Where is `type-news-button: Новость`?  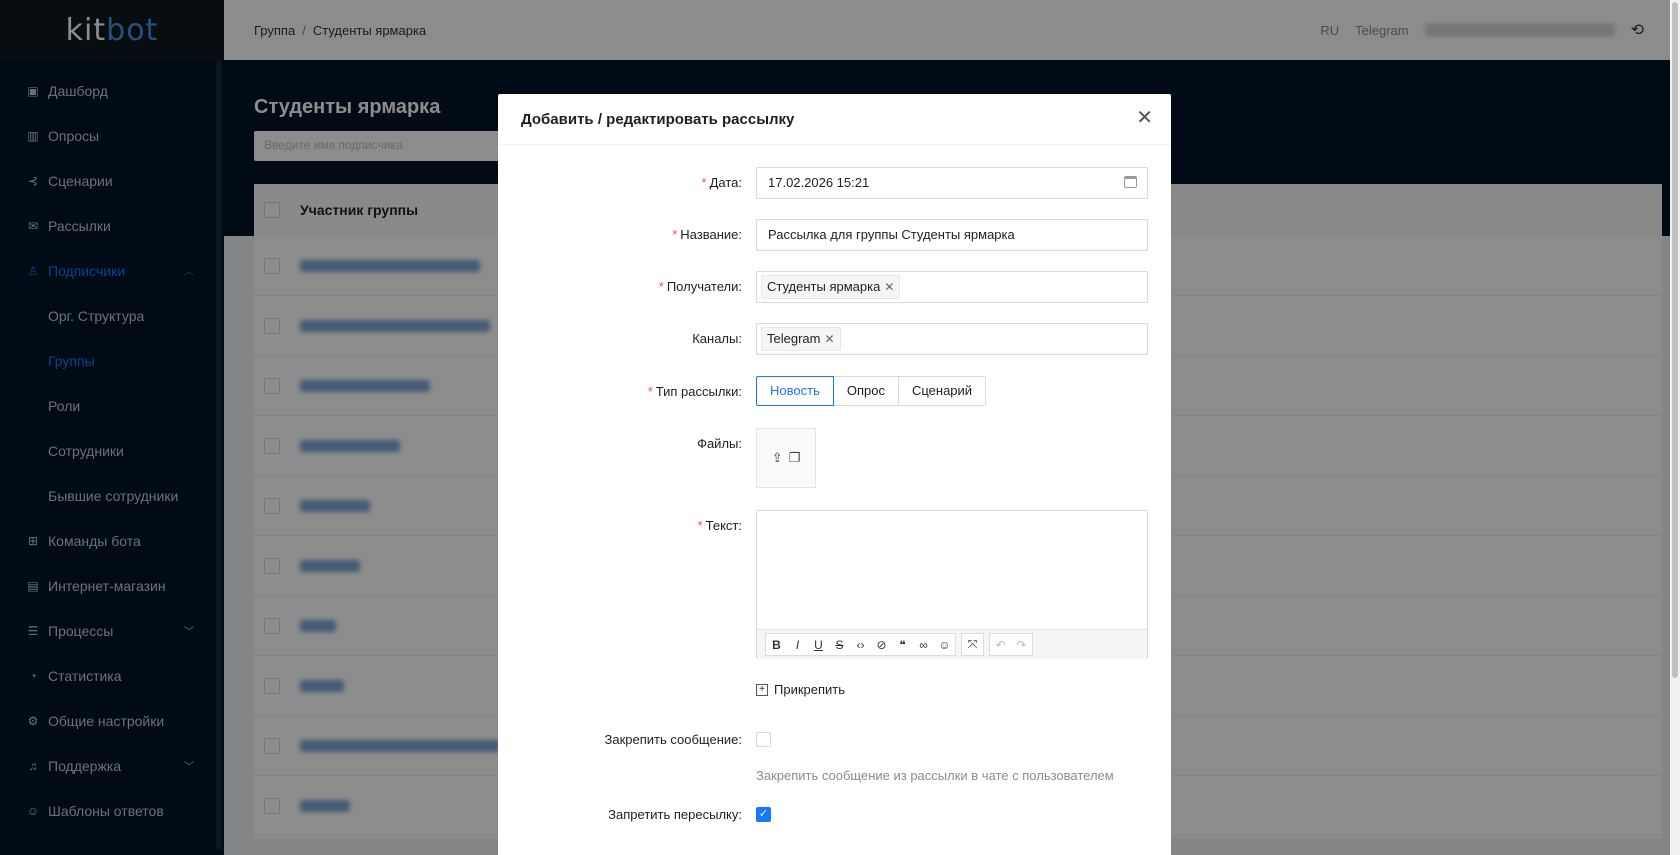
type-news-button: Новость is located at coordinates (795, 391).